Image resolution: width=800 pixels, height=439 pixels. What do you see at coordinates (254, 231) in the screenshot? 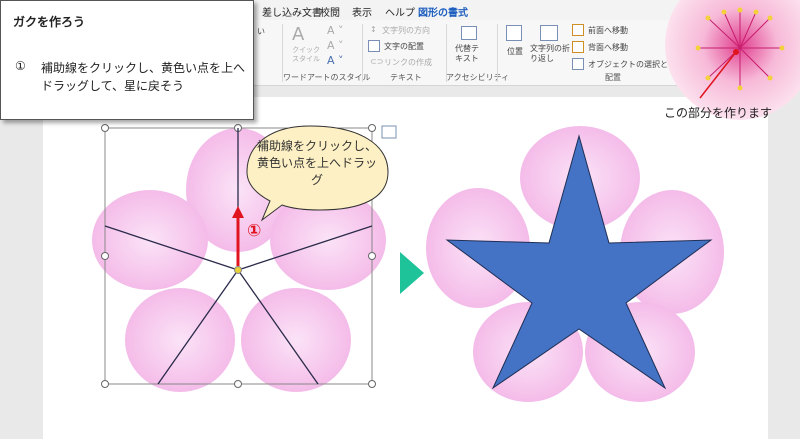
I see `step-marker: ①` at bounding box center [254, 231].